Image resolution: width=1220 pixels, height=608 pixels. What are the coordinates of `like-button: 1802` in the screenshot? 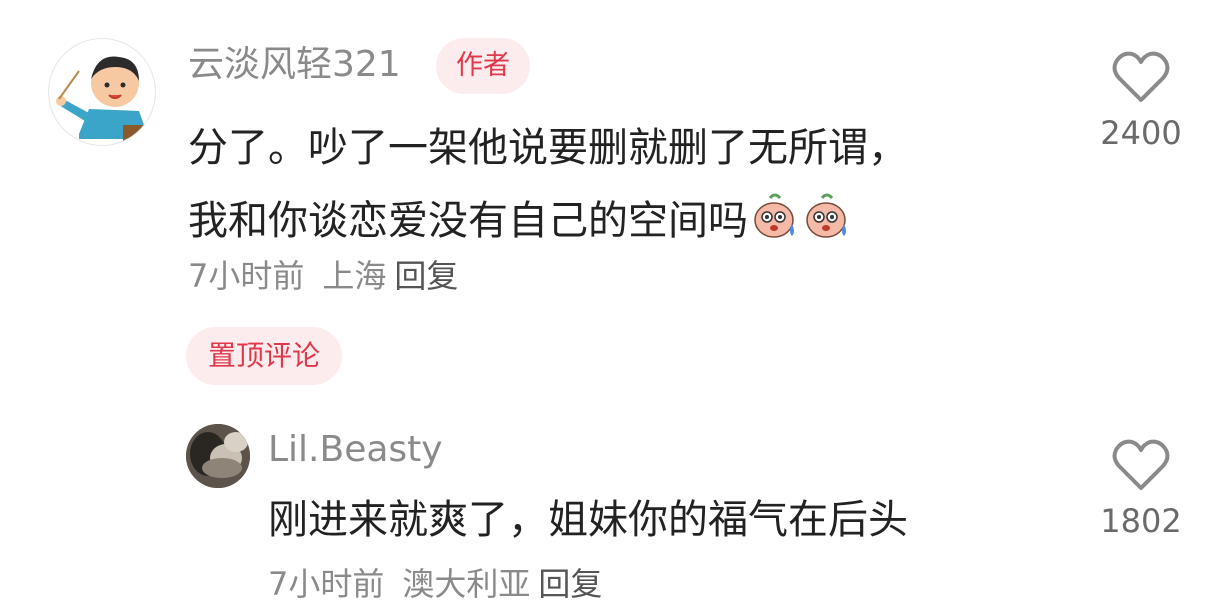 It's located at (1141, 489).